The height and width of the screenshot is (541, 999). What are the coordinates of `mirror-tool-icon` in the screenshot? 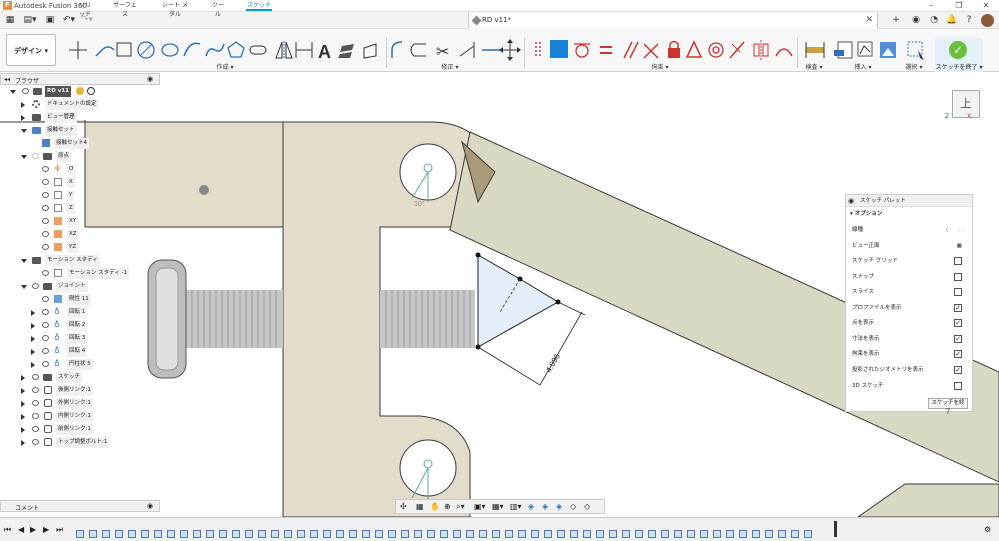 It's located at (284, 50).